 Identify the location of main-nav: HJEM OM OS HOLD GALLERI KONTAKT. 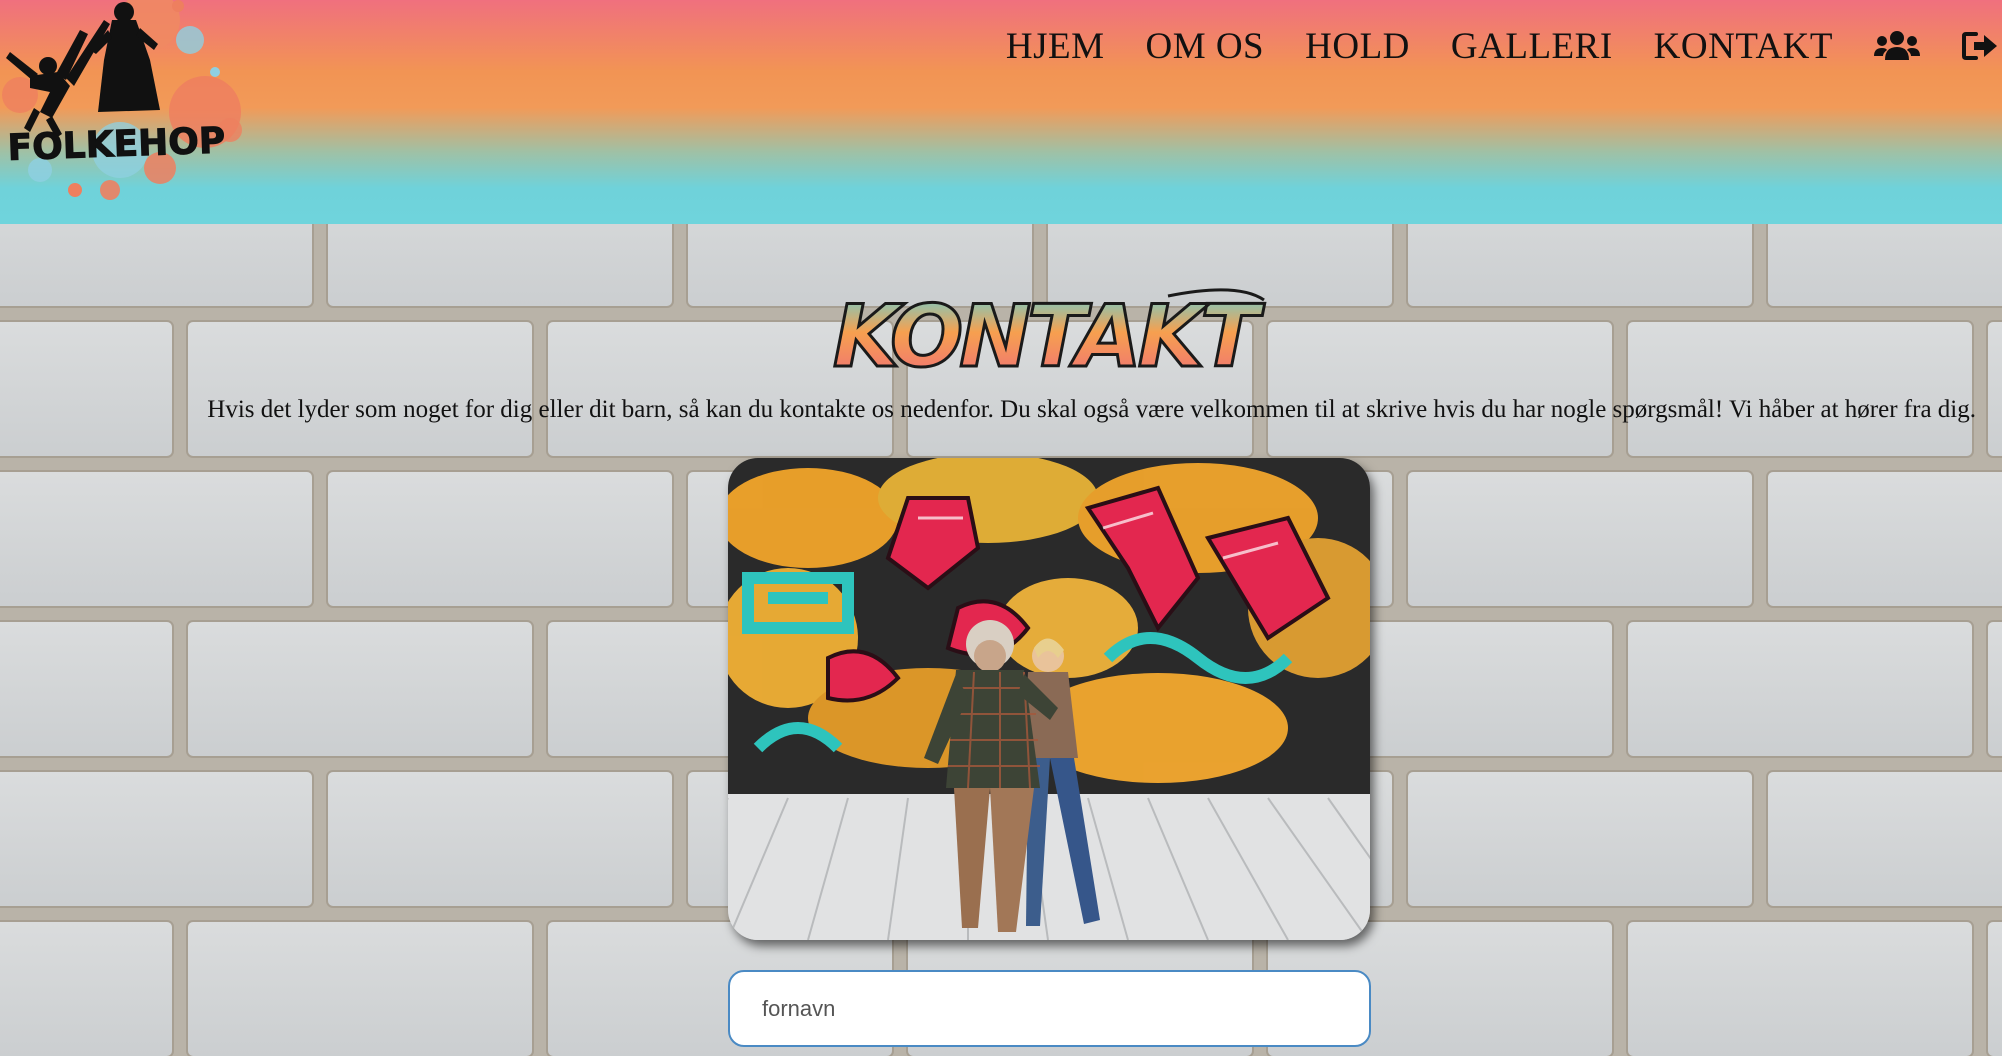
(1504, 46).